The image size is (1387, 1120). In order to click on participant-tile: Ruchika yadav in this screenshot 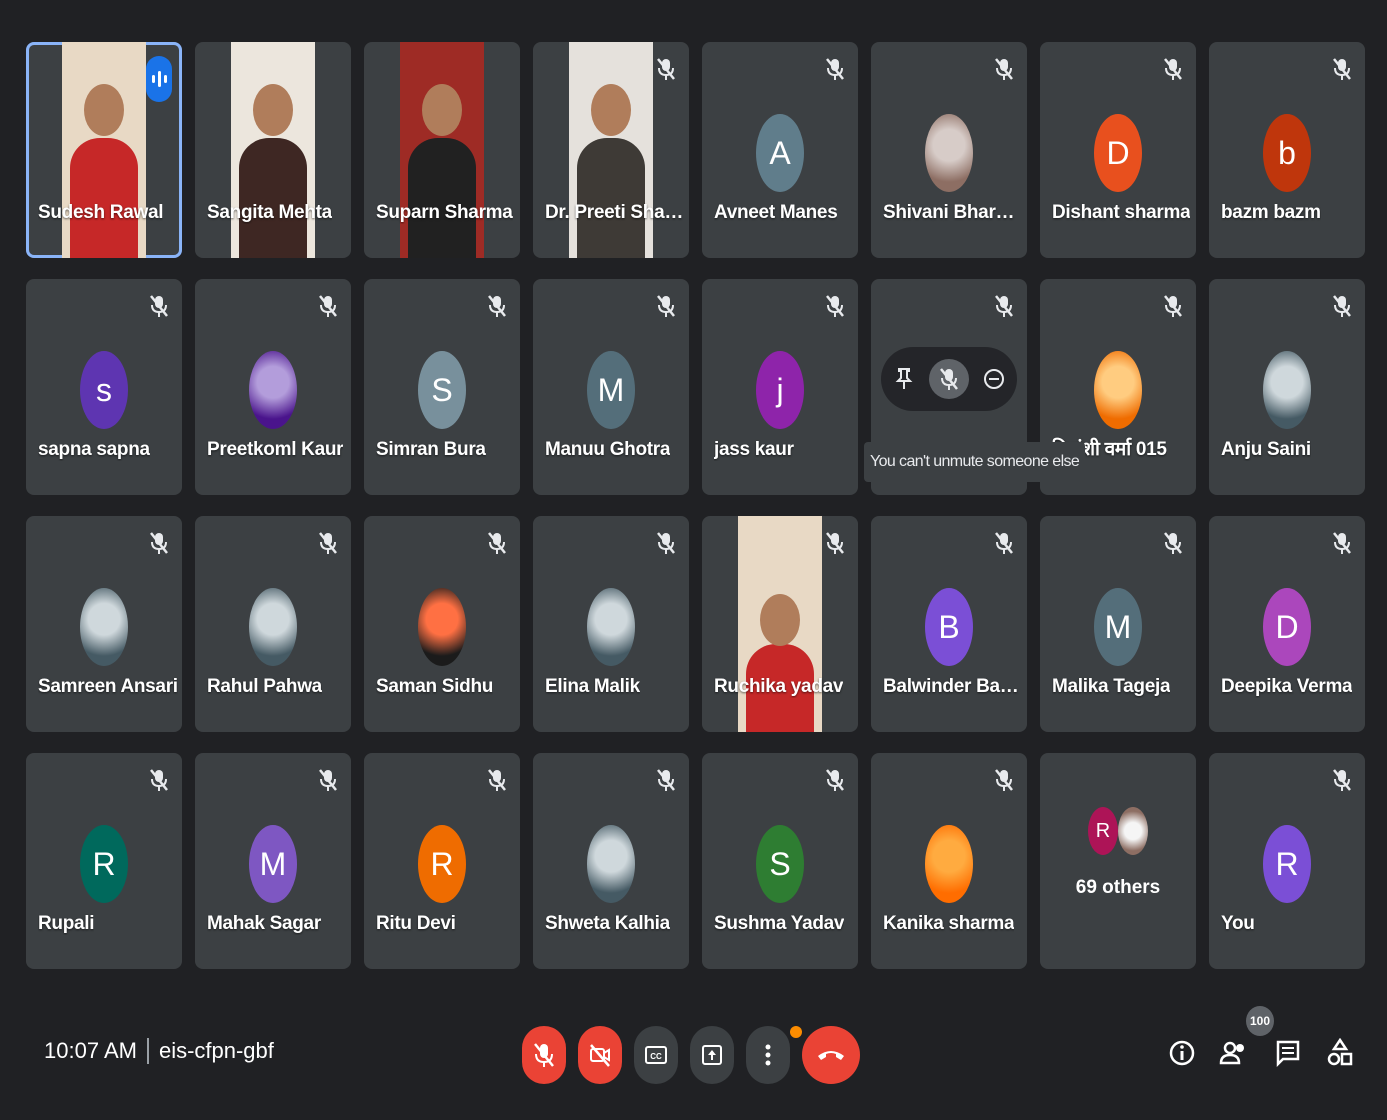, I will do `click(780, 624)`.